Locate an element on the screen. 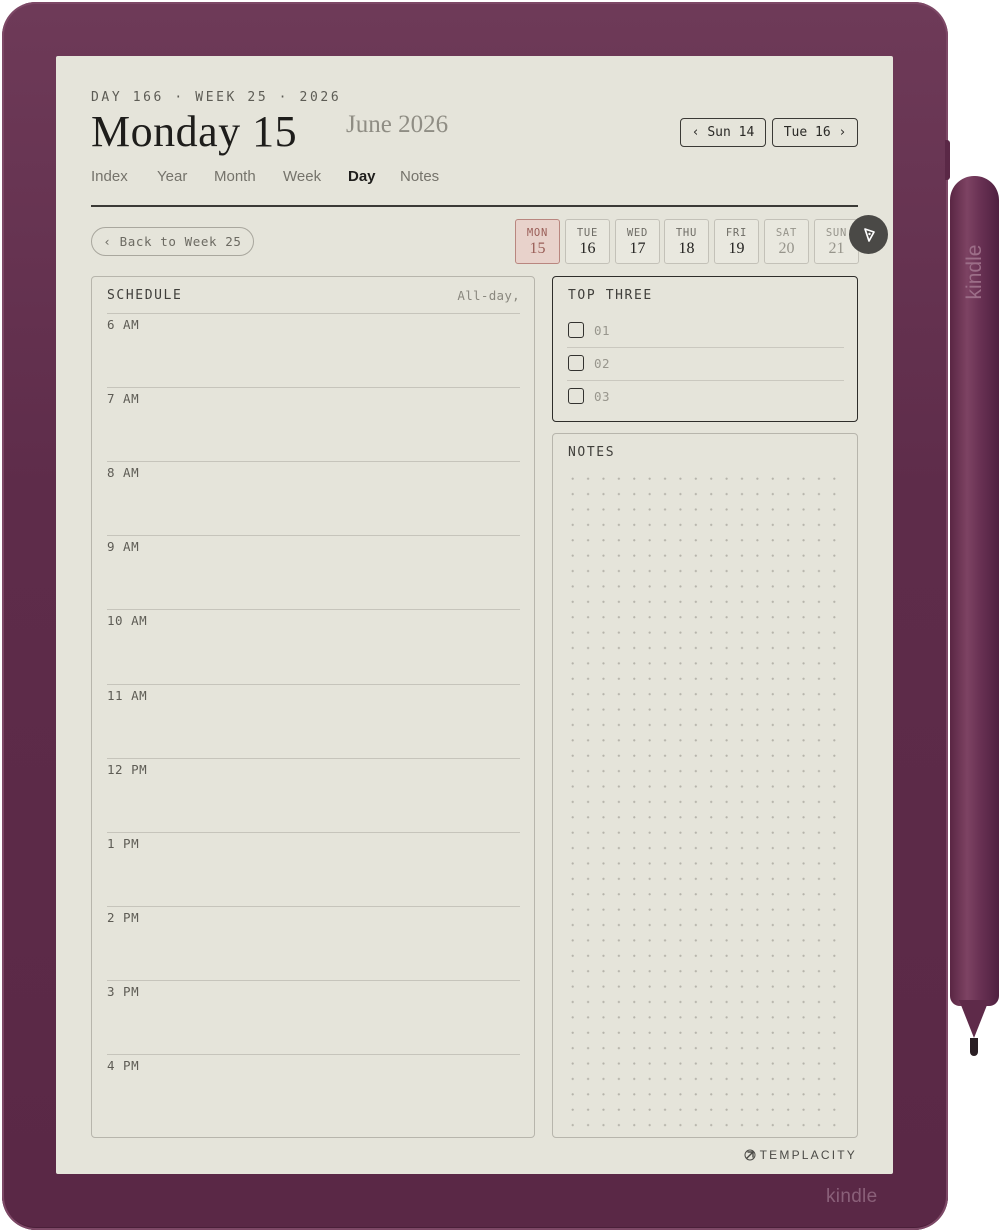  day-chip-thu: THU 18 is located at coordinates (686, 241).